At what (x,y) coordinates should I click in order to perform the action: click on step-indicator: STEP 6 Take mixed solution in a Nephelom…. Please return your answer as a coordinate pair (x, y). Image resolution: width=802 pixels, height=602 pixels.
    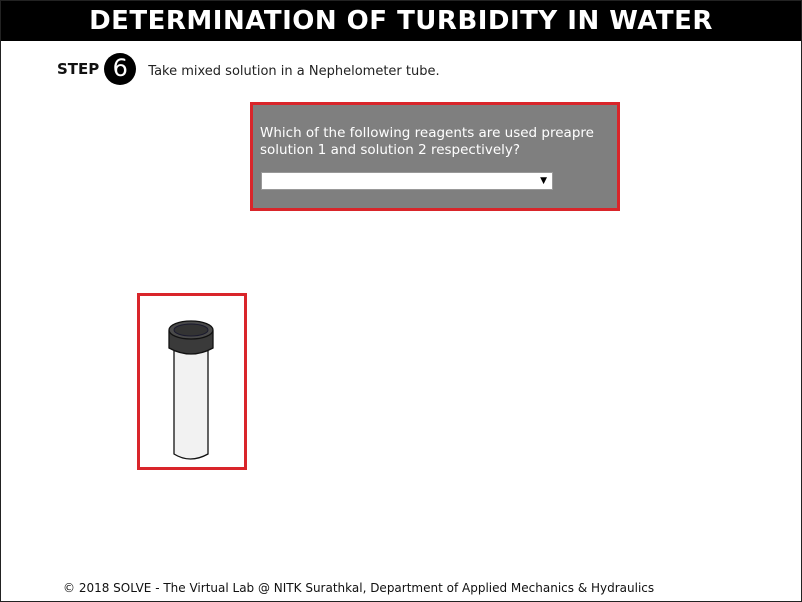
    Looking at the image, I should click on (248, 69).